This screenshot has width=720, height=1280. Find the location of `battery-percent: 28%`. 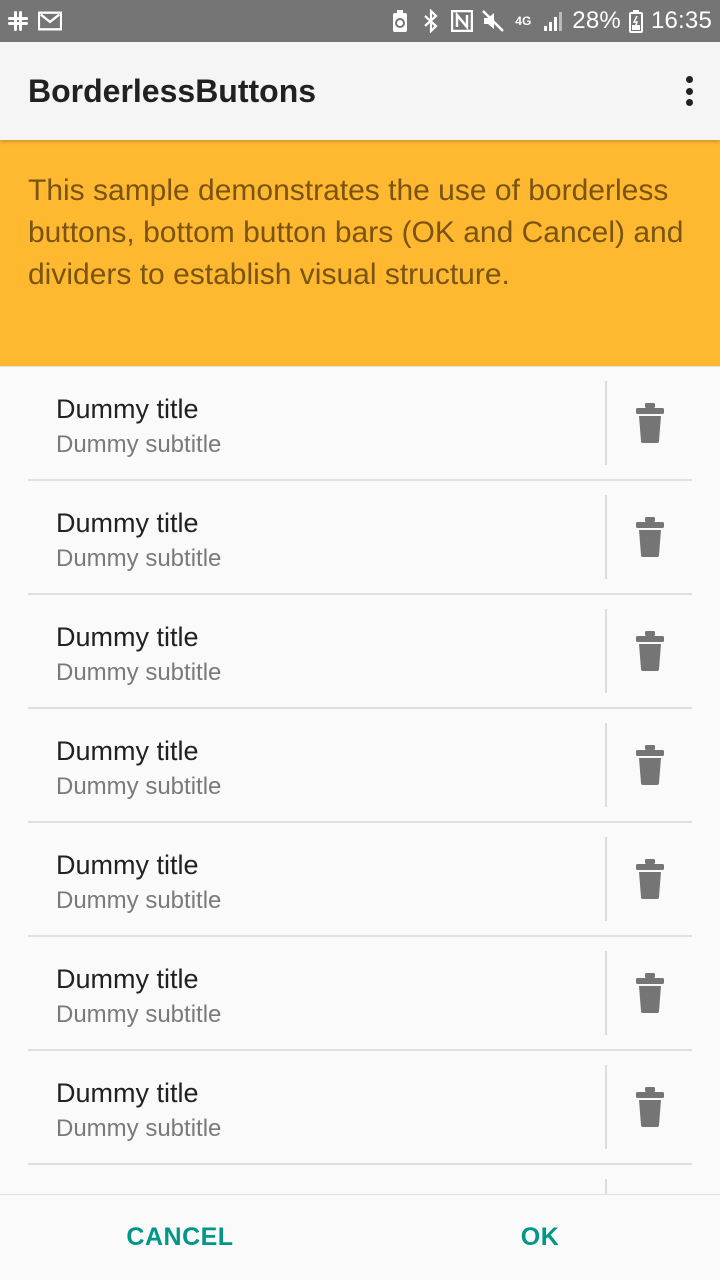

battery-percent: 28% is located at coordinates (596, 20).